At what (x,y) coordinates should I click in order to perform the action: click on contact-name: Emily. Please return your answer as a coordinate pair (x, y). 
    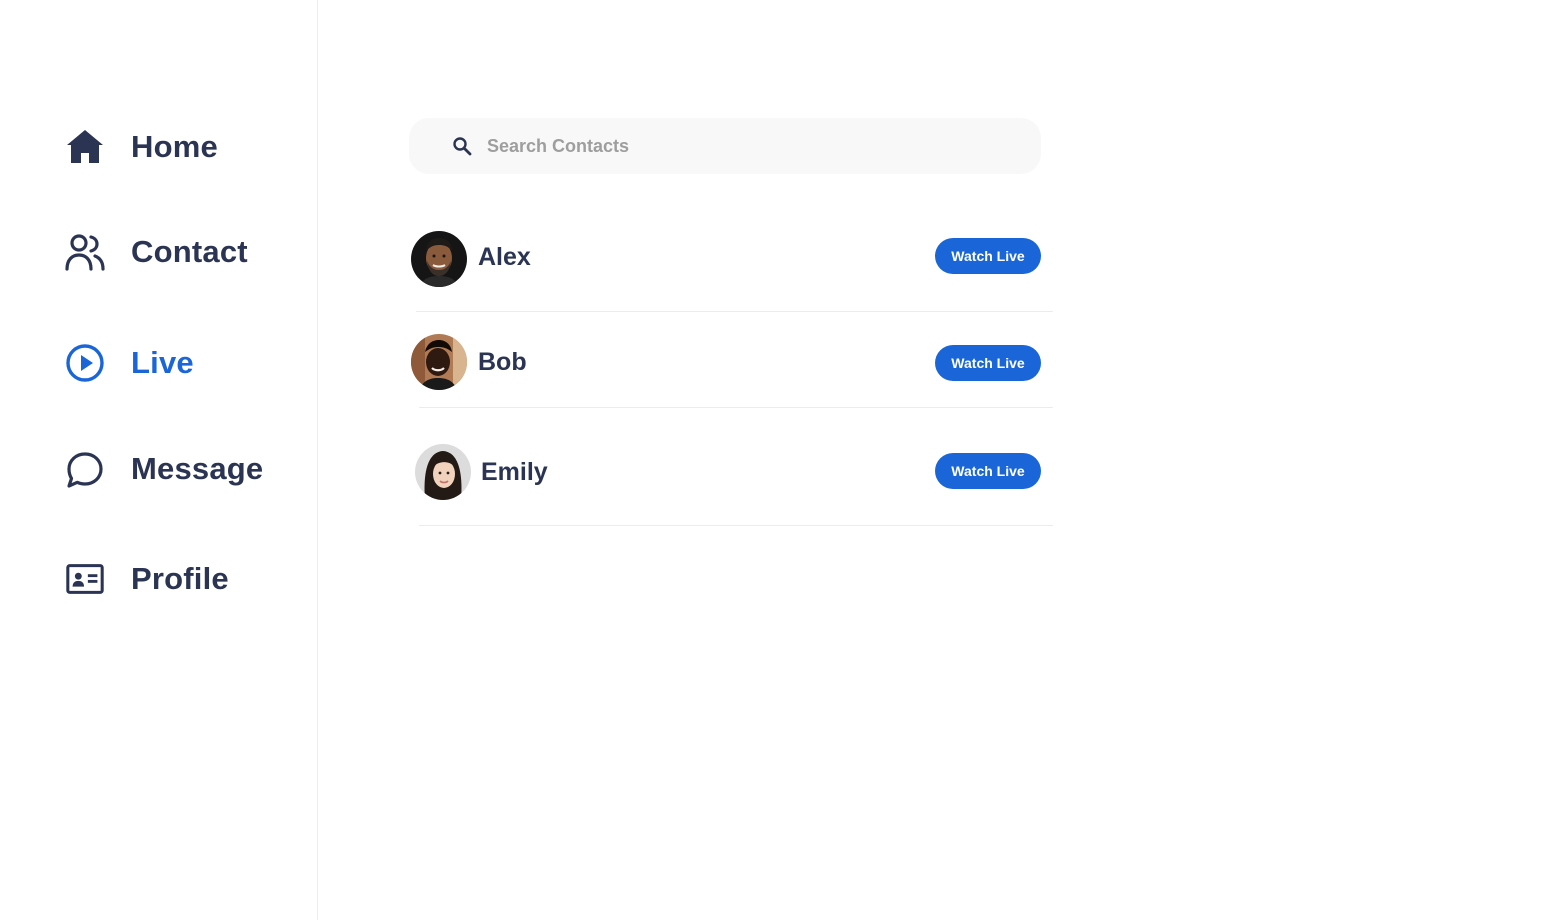
    Looking at the image, I should click on (514, 472).